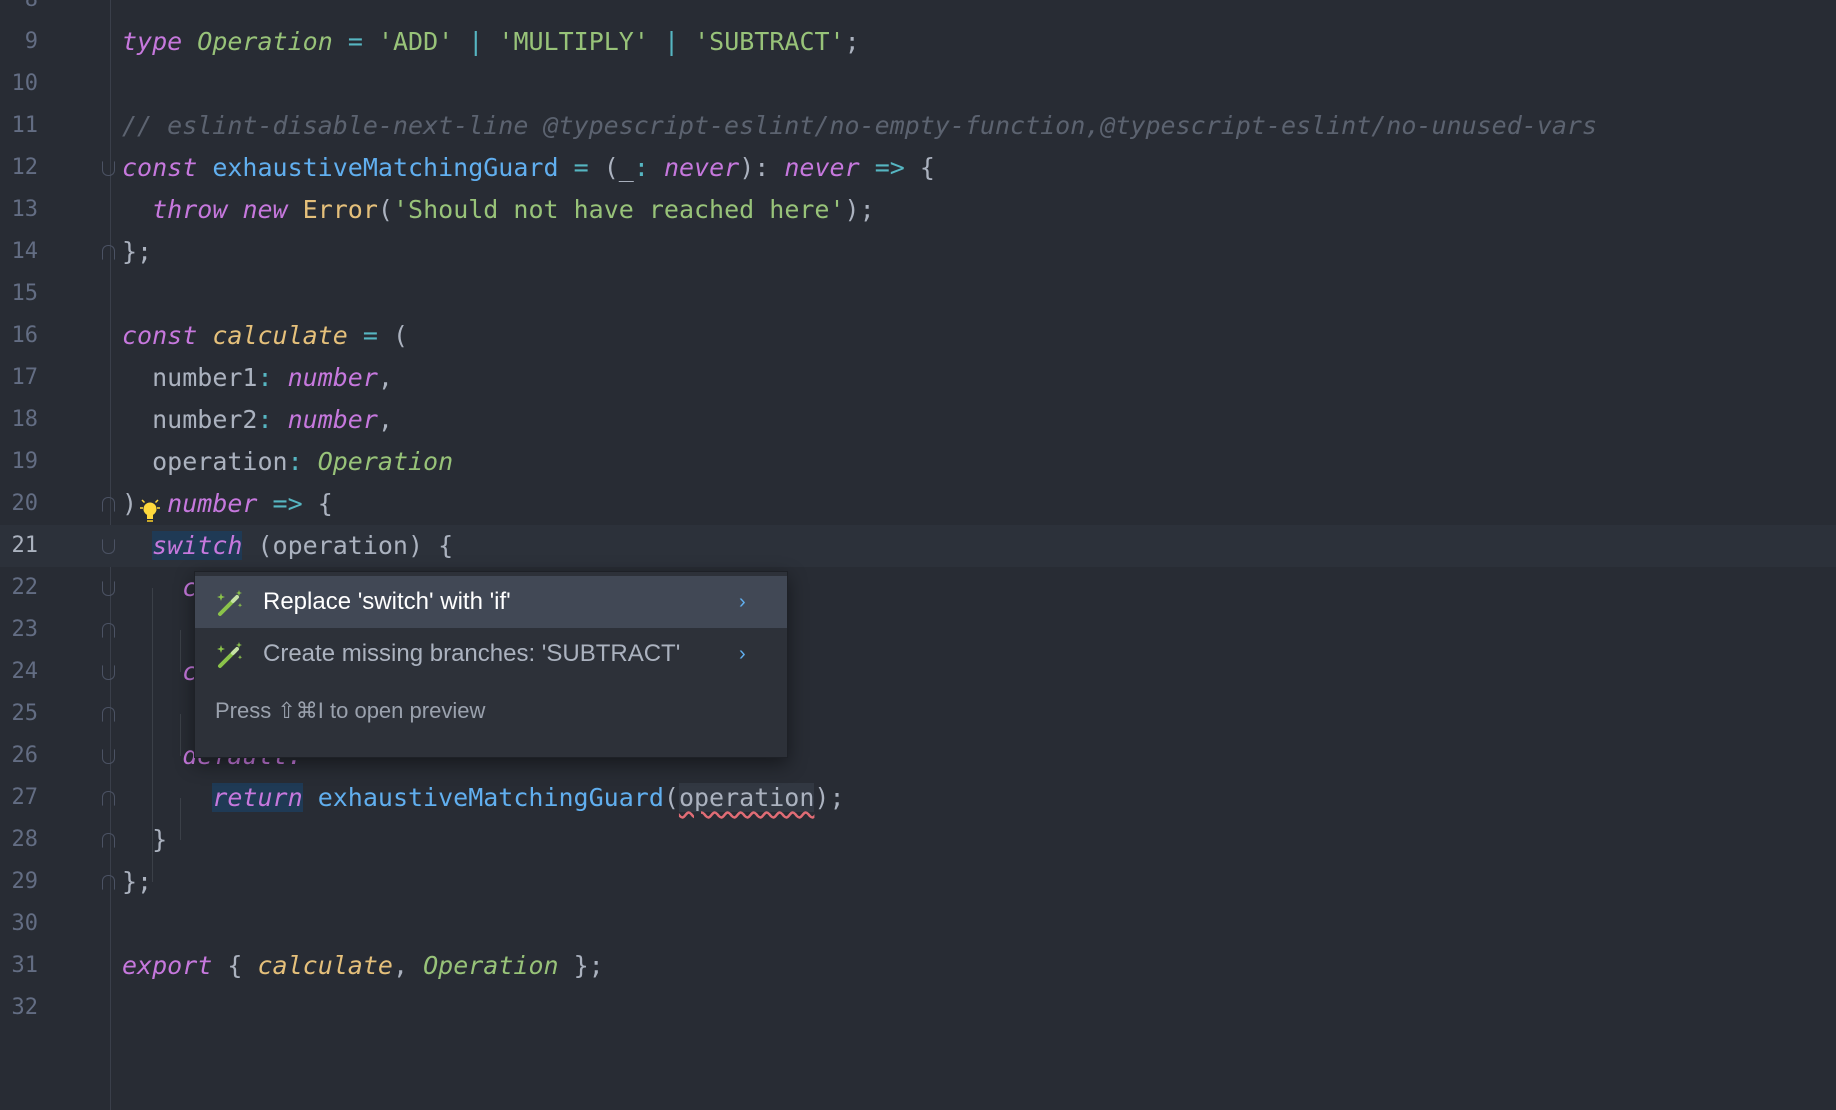 The height and width of the screenshot is (1110, 1836). What do you see at coordinates (25, 587) in the screenshot?
I see `line-number: 22` at bounding box center [25, 587].